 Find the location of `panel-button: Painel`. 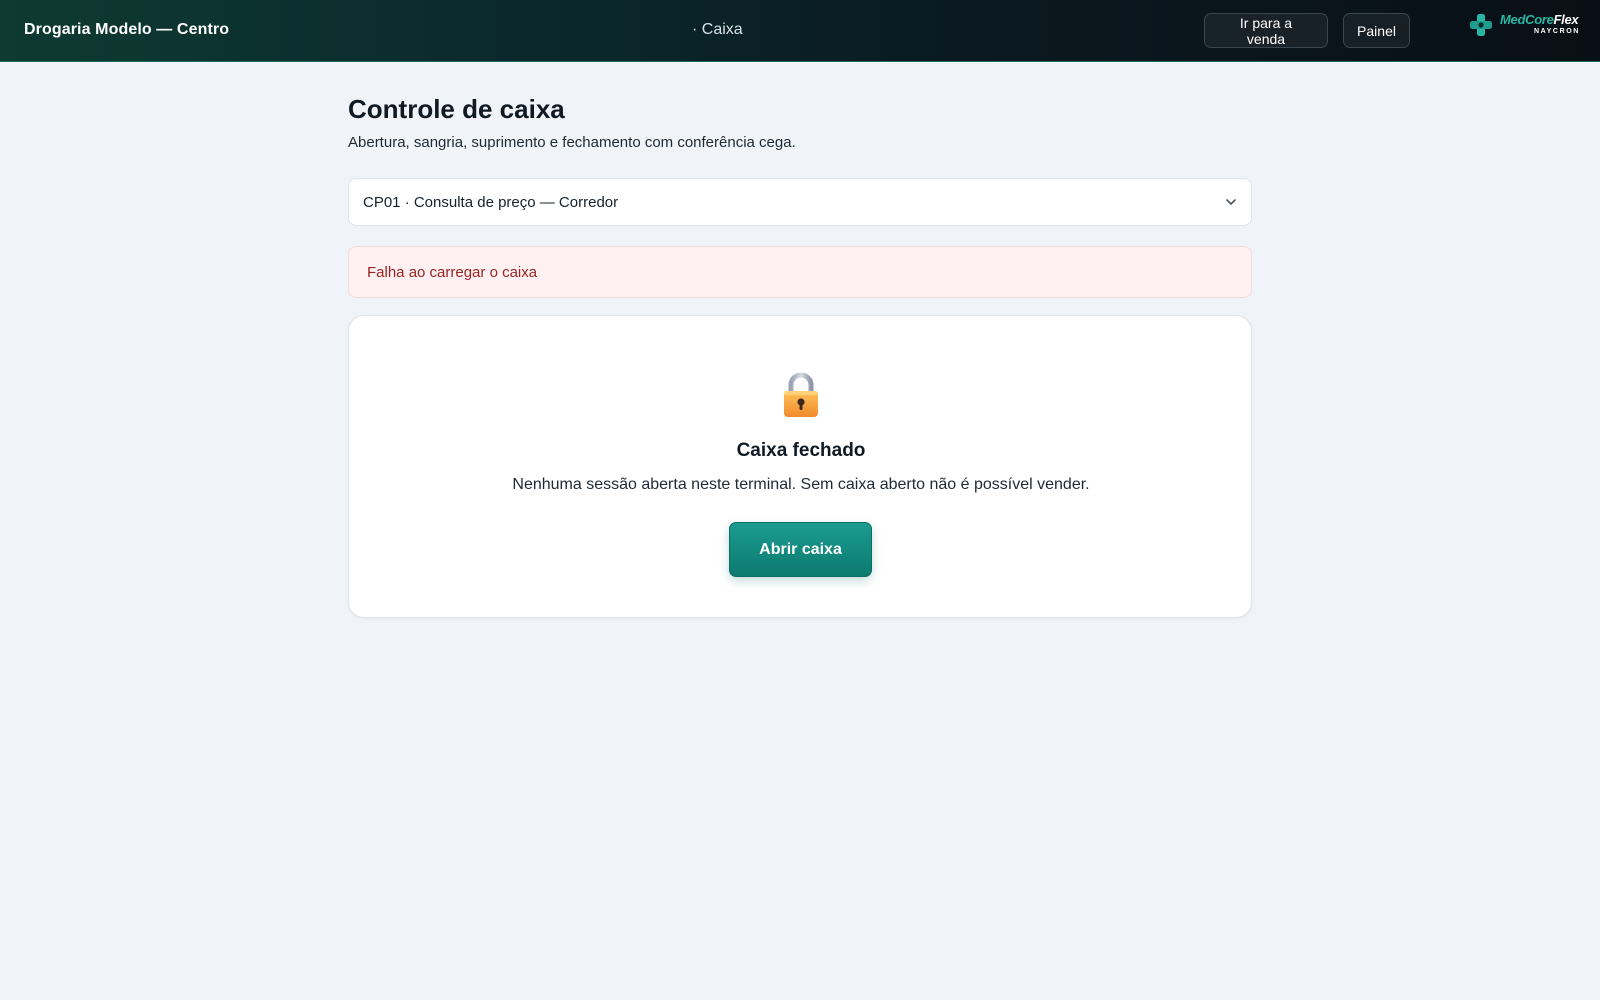

panel-button: Painel is located at coordinates (1376, 30).